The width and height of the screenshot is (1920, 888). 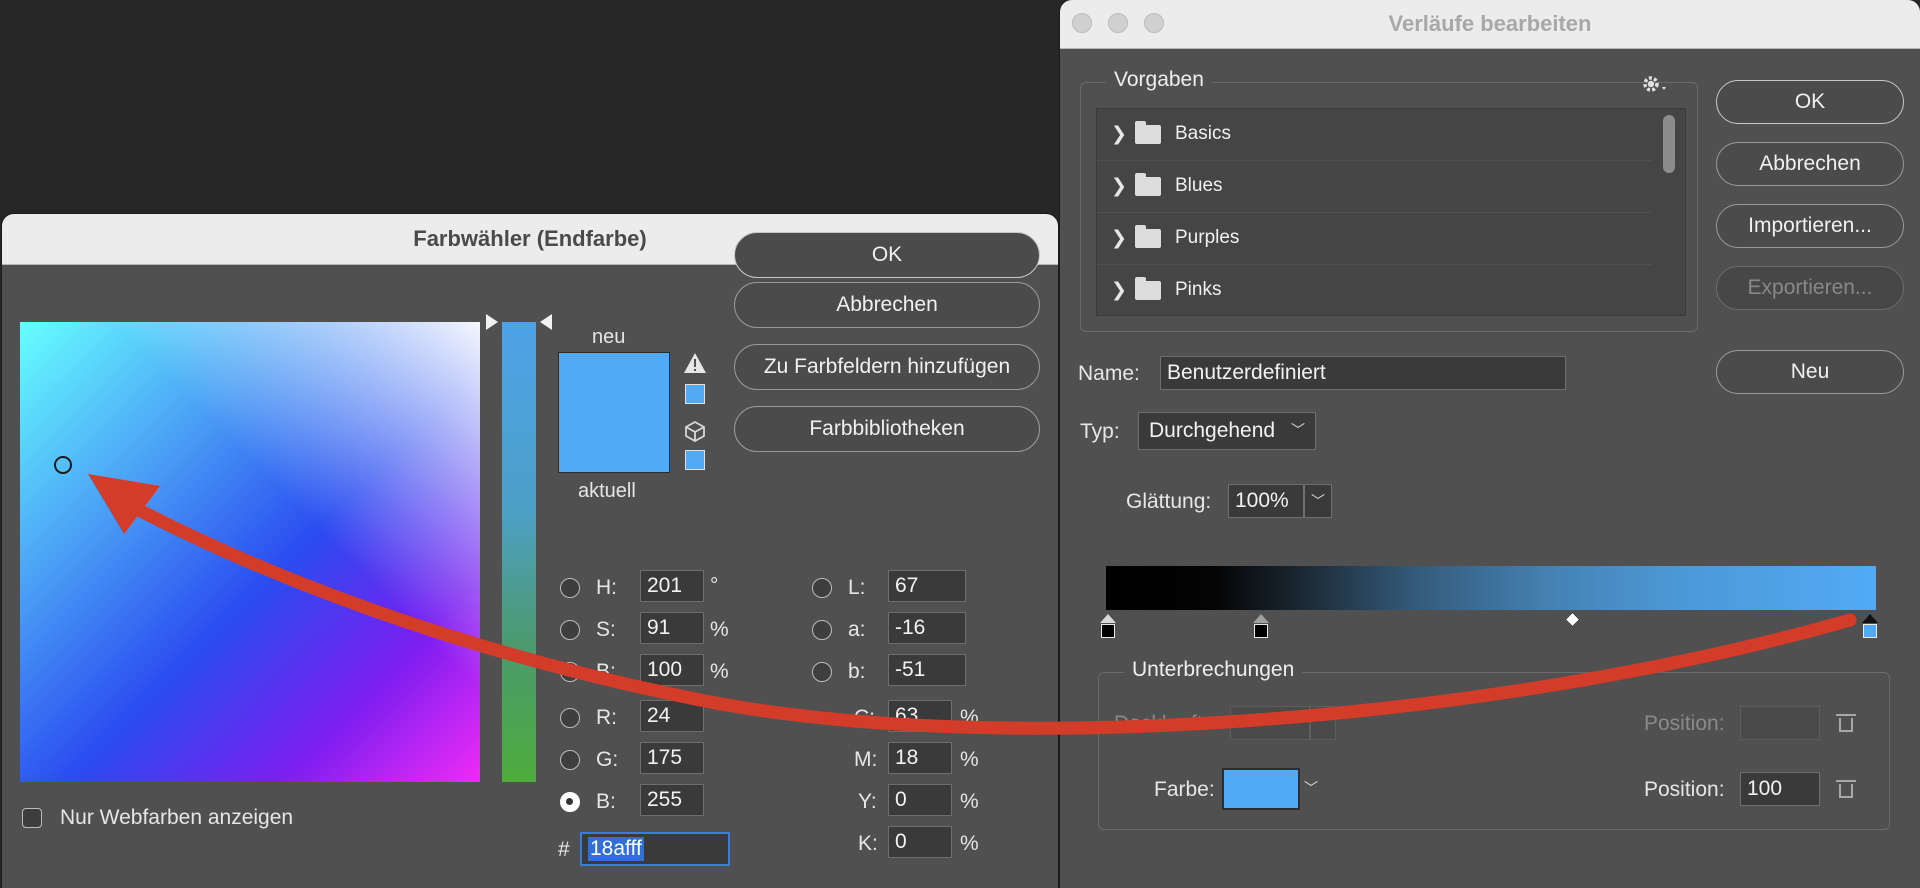 What do you see at coordinates (1810, 372) in the screenshot?
I see `new-gradient-button: Neu` at bounding box center [1810, 372].